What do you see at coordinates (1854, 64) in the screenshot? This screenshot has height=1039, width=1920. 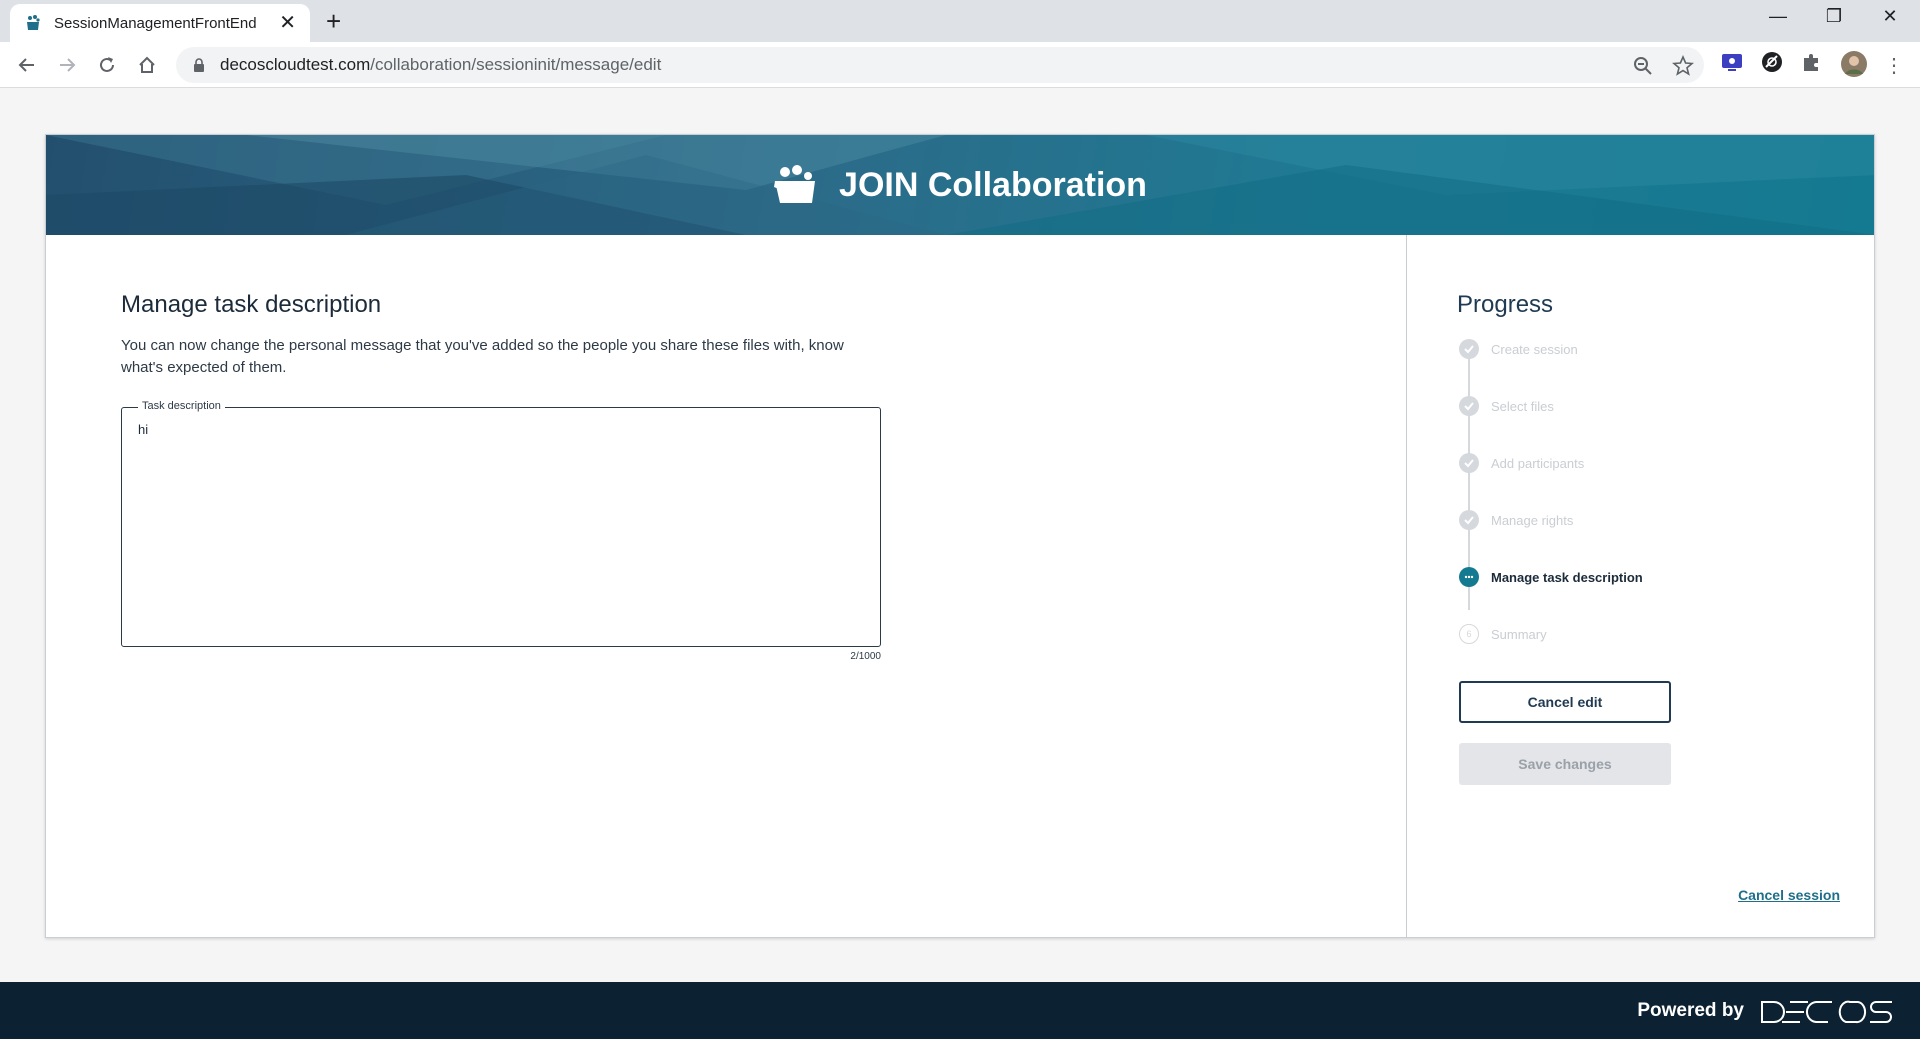 I see `profile-avatar` at bounding box center [1854, 64].